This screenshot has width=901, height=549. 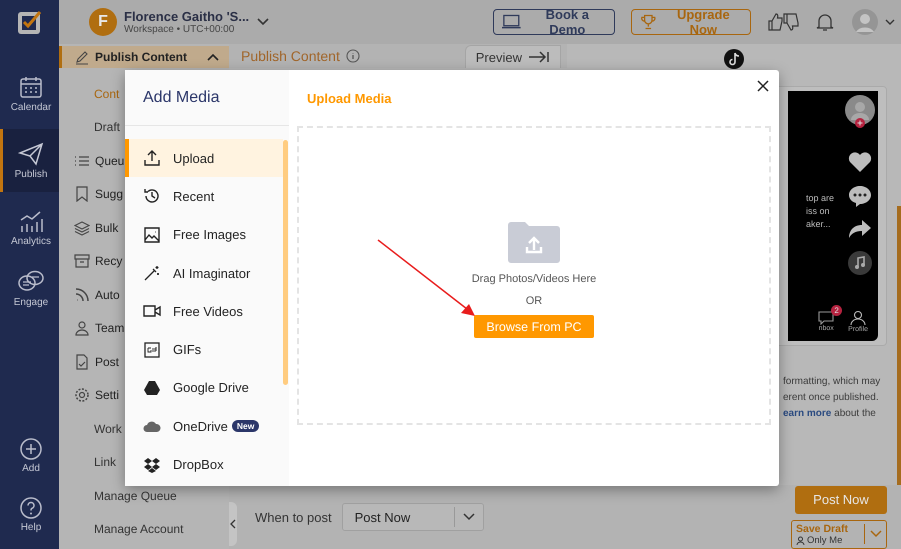 I want to click on formatting-note: formatting, which may erent once published. earn more about the, so click(x=832, y=398).